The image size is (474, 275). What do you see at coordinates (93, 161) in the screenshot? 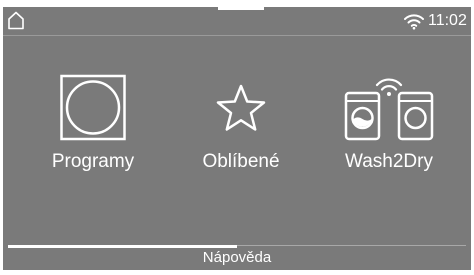
I see `programs-label: Programy` at bounding box center [93, 161].